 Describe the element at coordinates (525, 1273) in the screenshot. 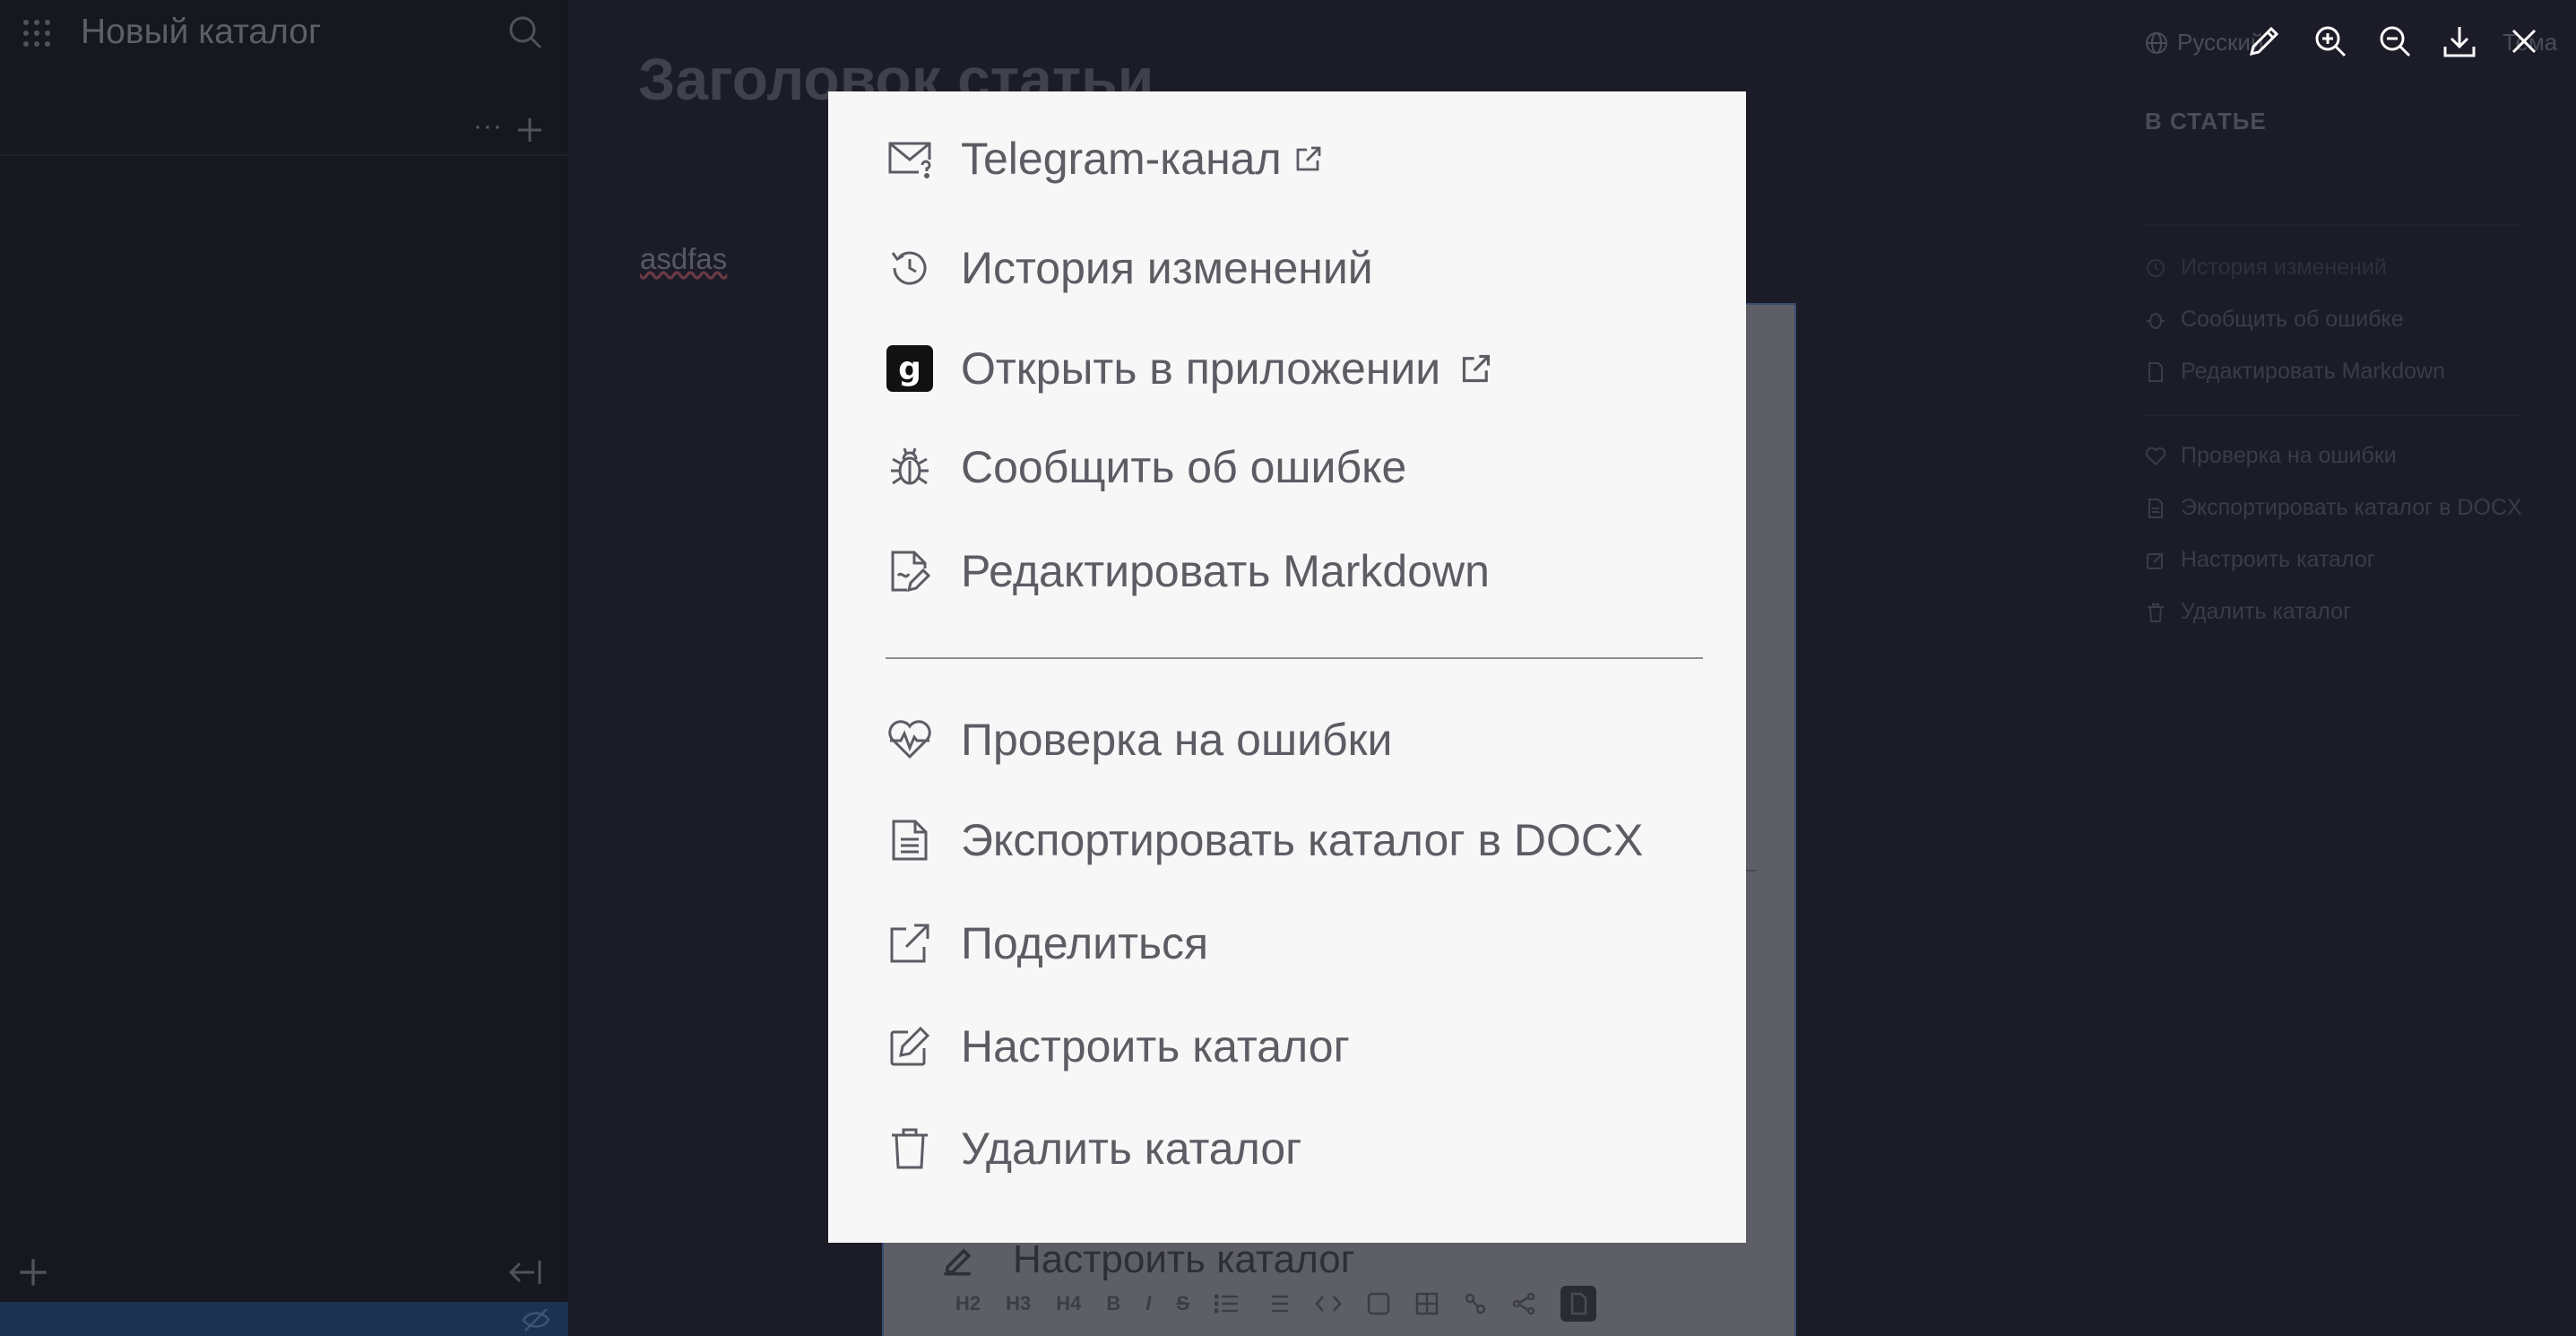

I see `collapse-sidebar-icon` at that location.